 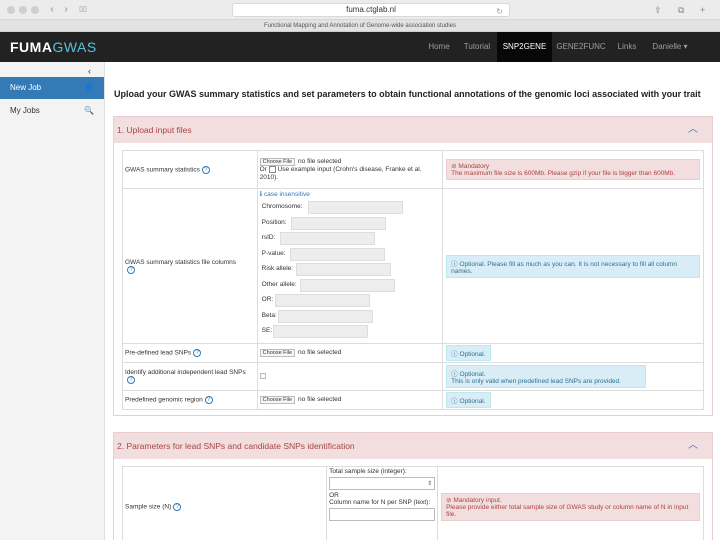 I want to click on zoom-window-icon, so click(x=35, y=10).